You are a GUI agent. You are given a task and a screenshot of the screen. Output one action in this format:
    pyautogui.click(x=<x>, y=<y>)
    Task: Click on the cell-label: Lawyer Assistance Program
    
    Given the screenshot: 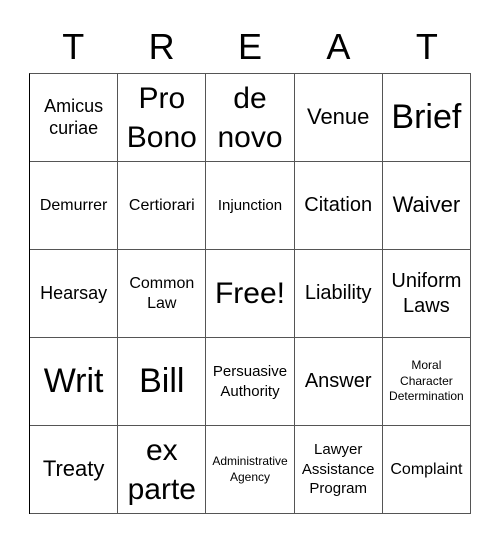 What is the action you would take?
    pyautogui.click(x=338, y=469)
    